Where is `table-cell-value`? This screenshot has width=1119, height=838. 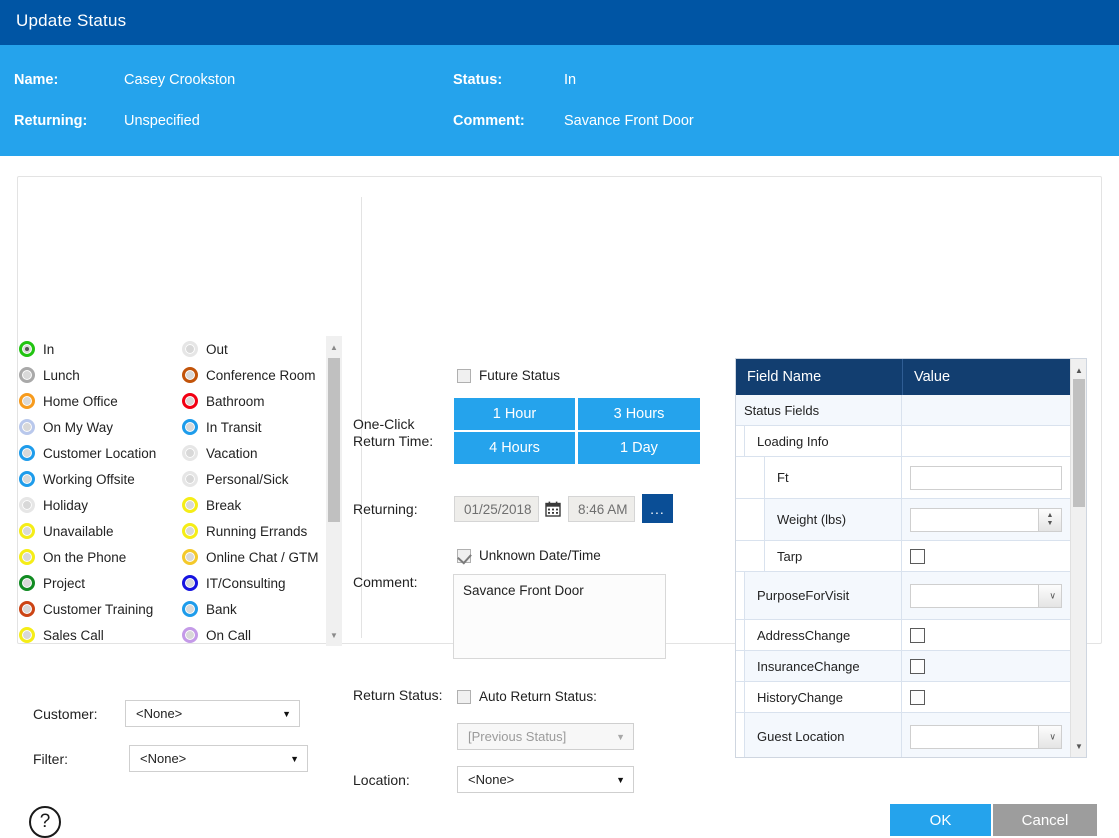 table-cell-value is located at coordinates (987, 697).